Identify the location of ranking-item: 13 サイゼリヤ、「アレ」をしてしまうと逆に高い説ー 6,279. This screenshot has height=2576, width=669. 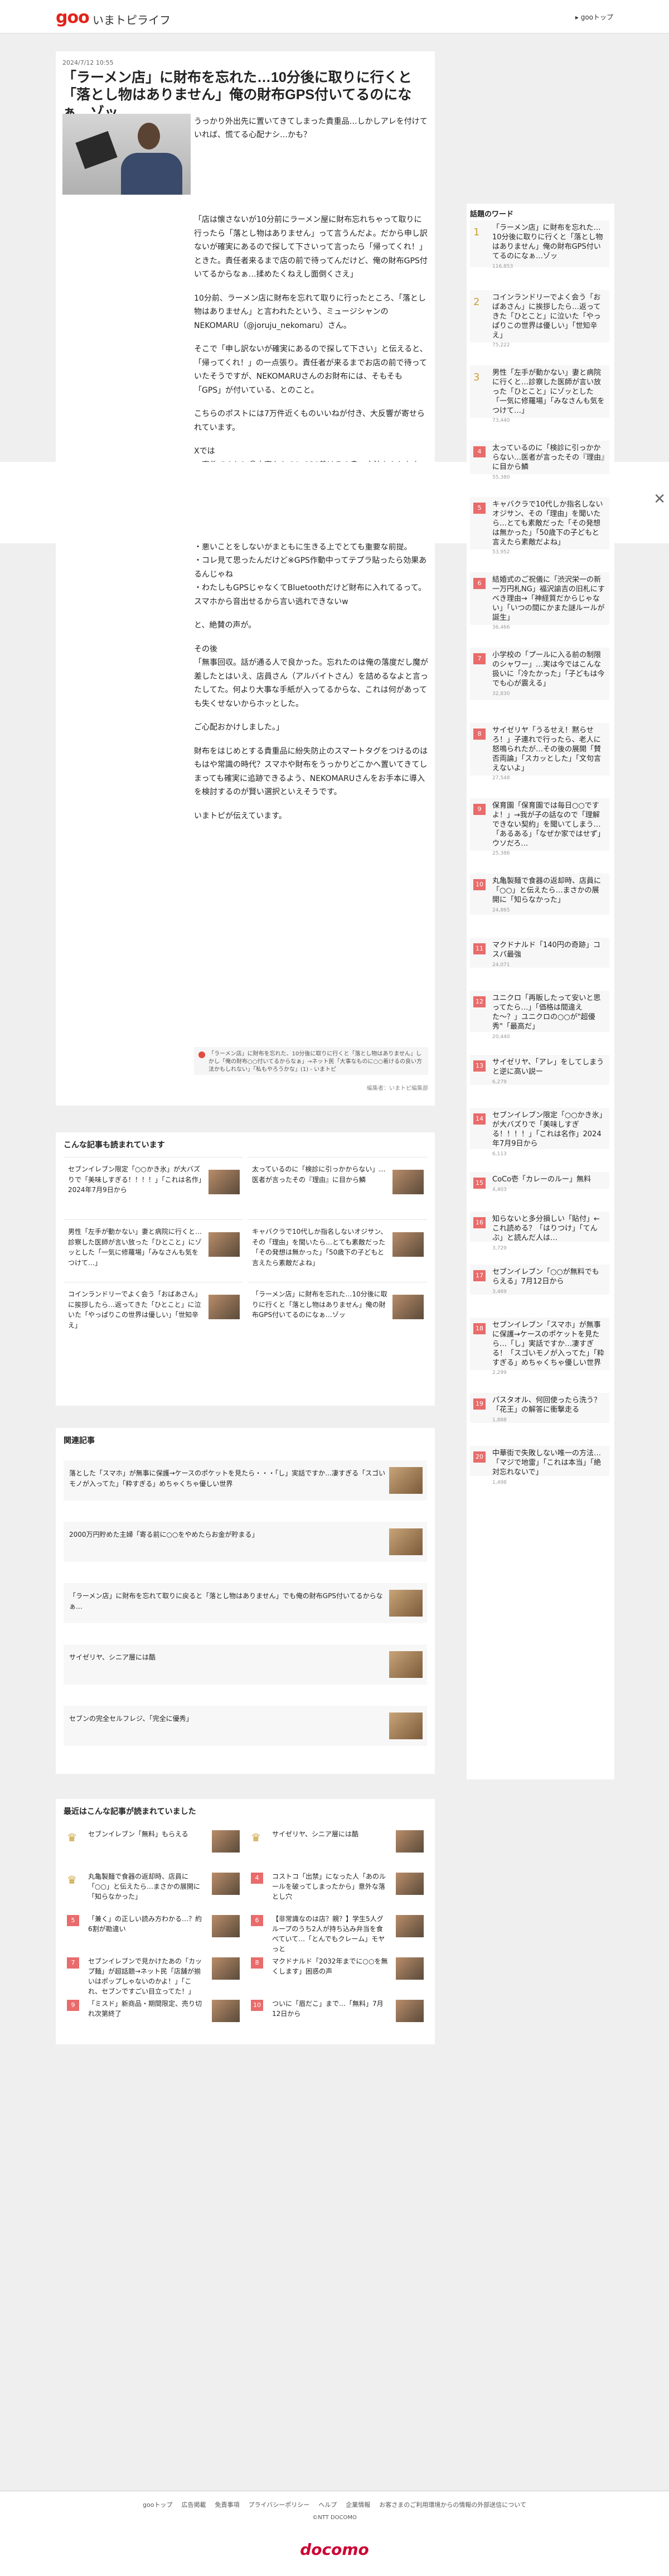
(539, 1070).